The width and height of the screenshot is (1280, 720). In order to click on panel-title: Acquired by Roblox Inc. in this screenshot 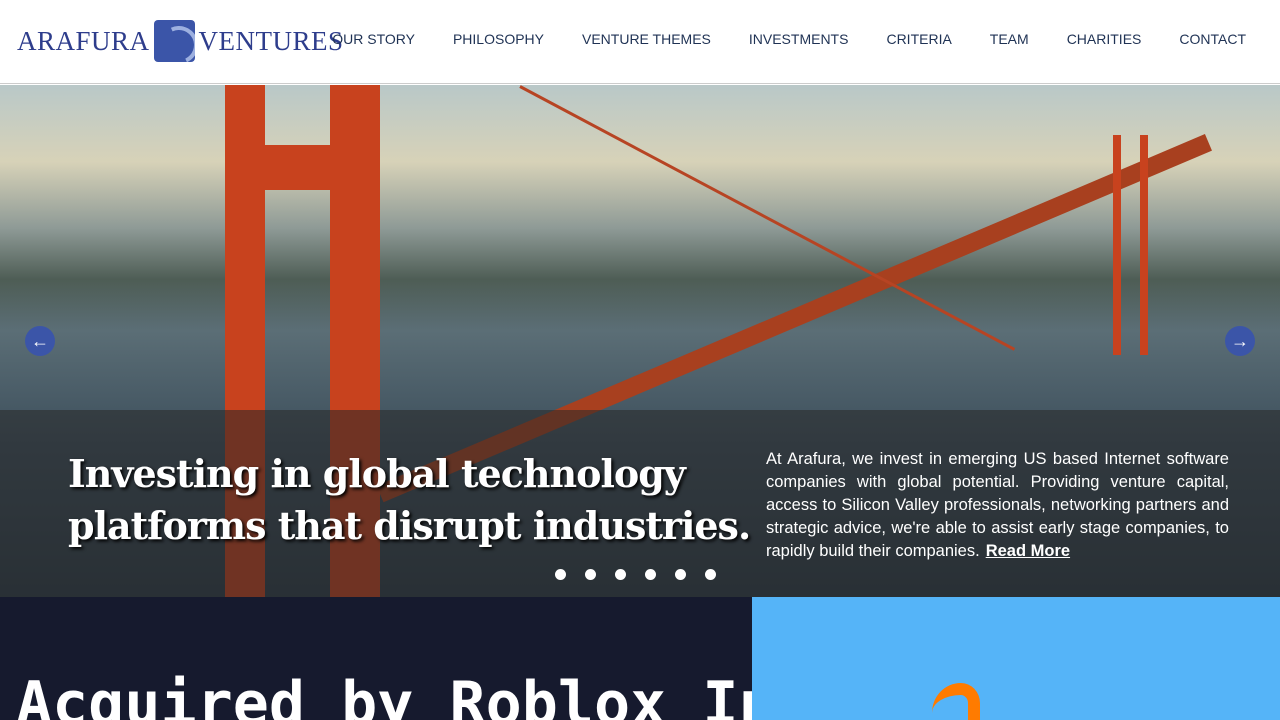, I will do `click(384, 694)`.